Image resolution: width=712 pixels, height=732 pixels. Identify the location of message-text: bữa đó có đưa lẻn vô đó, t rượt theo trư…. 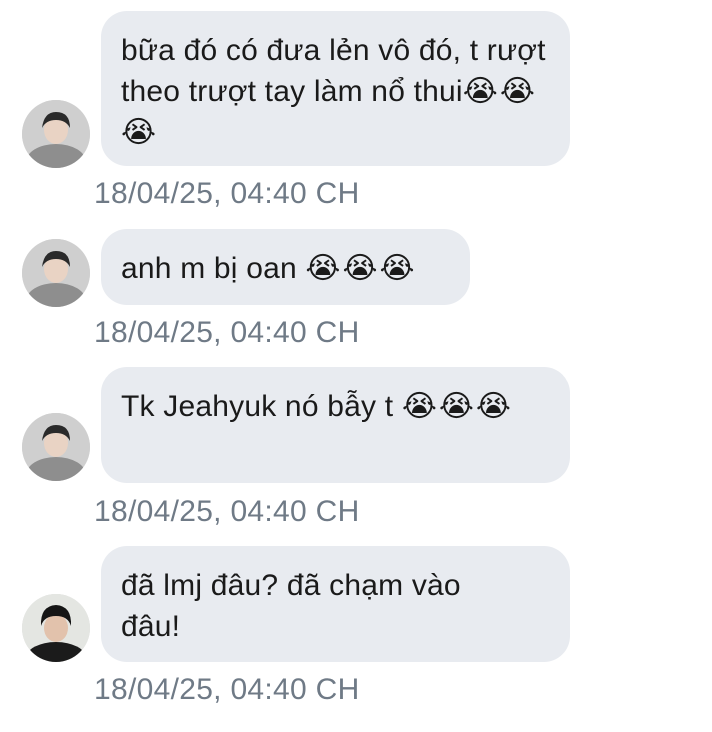
(338, 92).